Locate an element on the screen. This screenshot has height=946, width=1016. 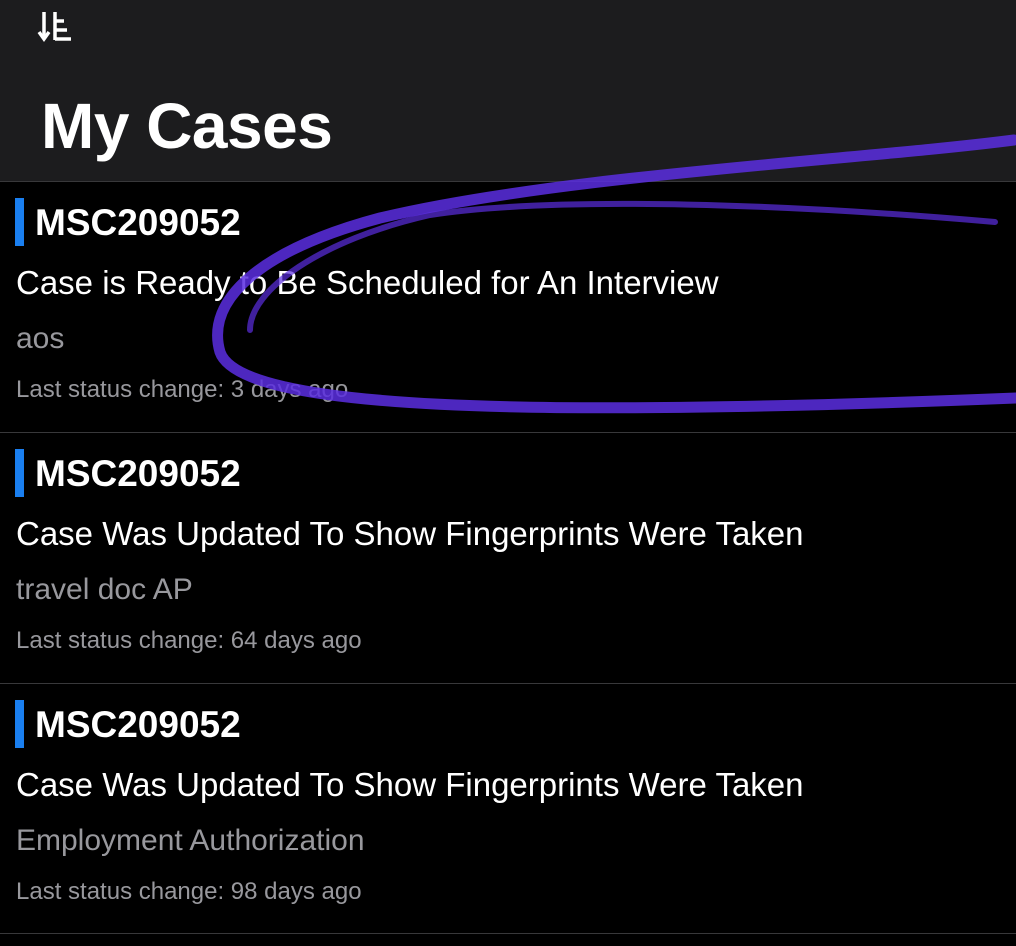
case-type: Employment Authorization is located at coordinates (190, 840).